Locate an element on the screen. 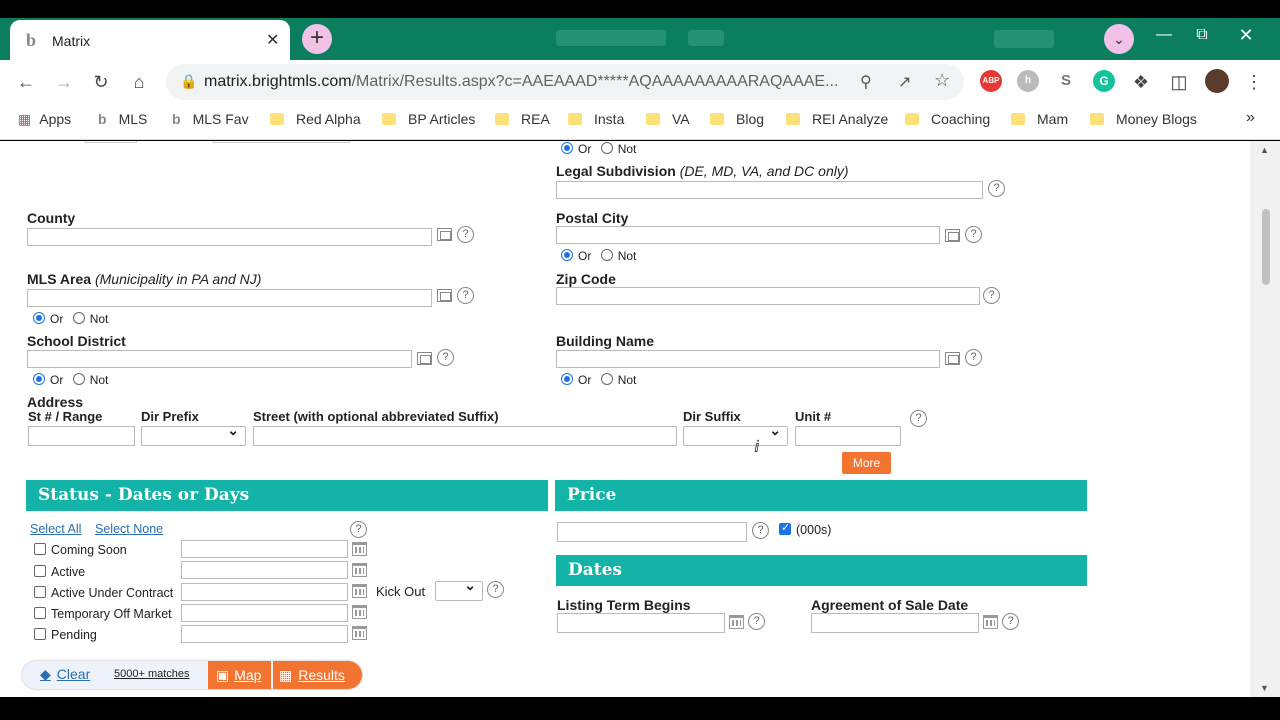 This screenshot has height=720, width=1280. forward-icon: → is located at coordinates (64, 82).